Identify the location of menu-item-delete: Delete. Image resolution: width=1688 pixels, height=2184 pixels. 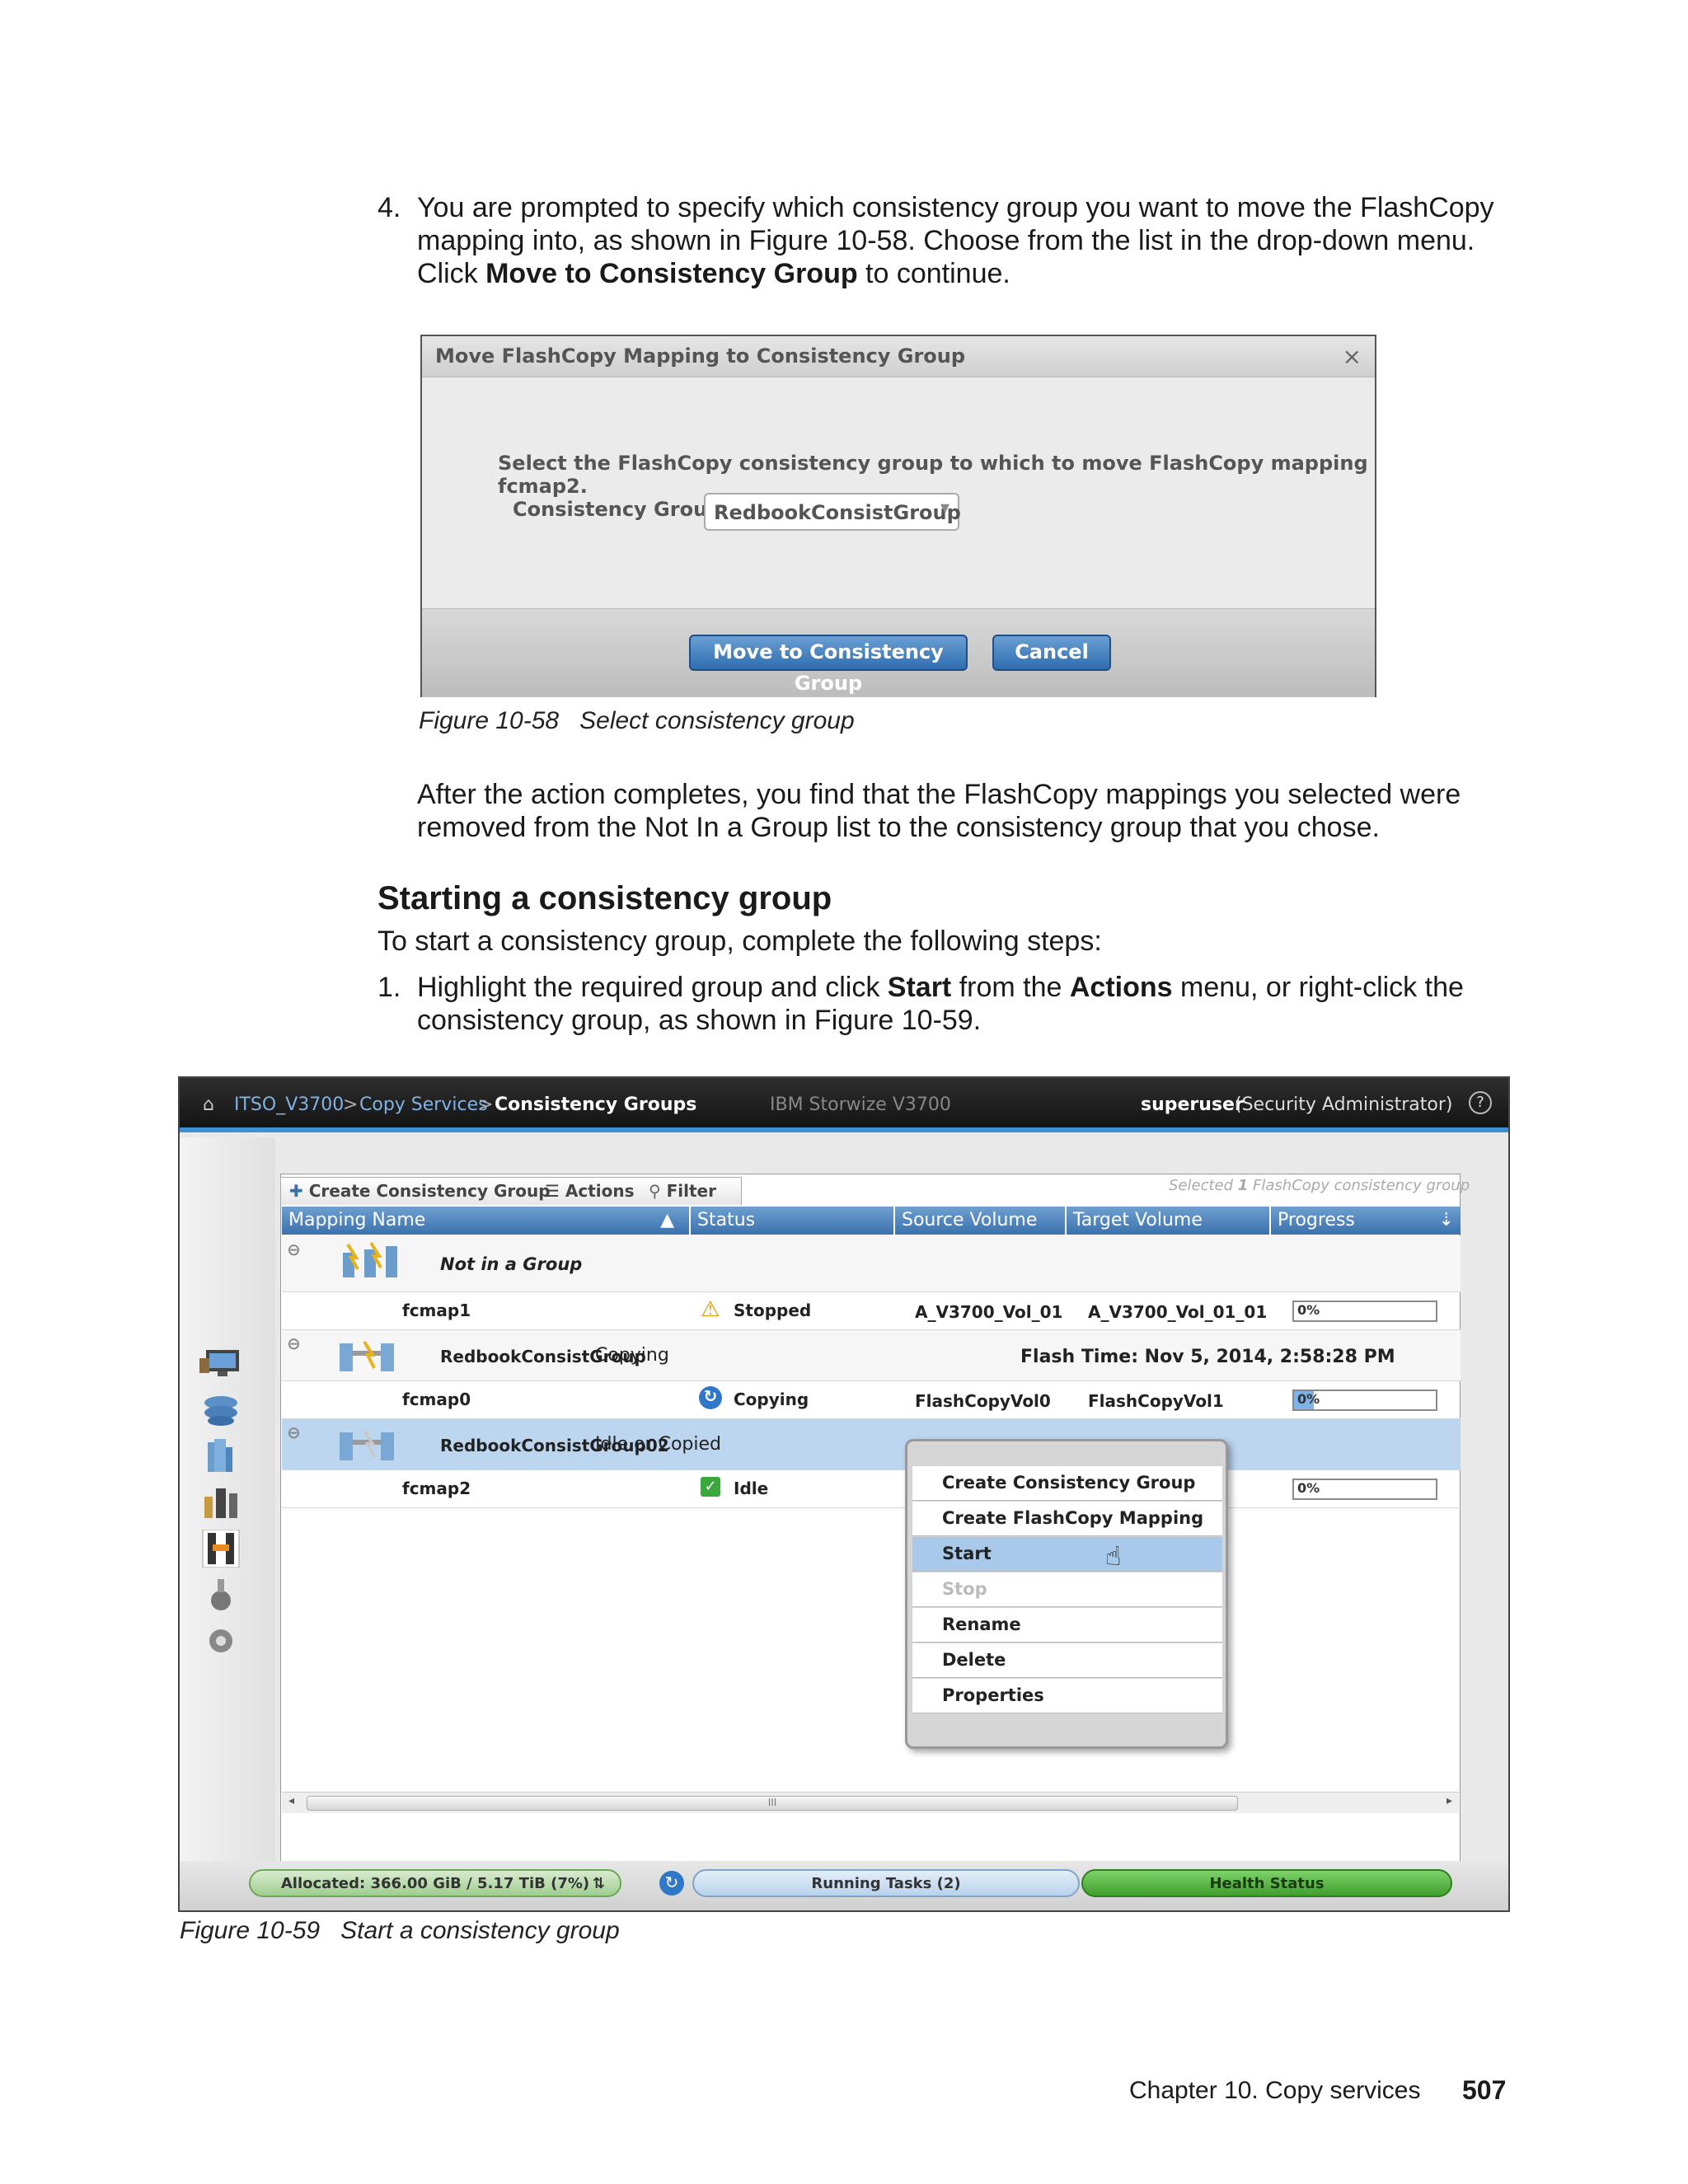
(1067, 1660).